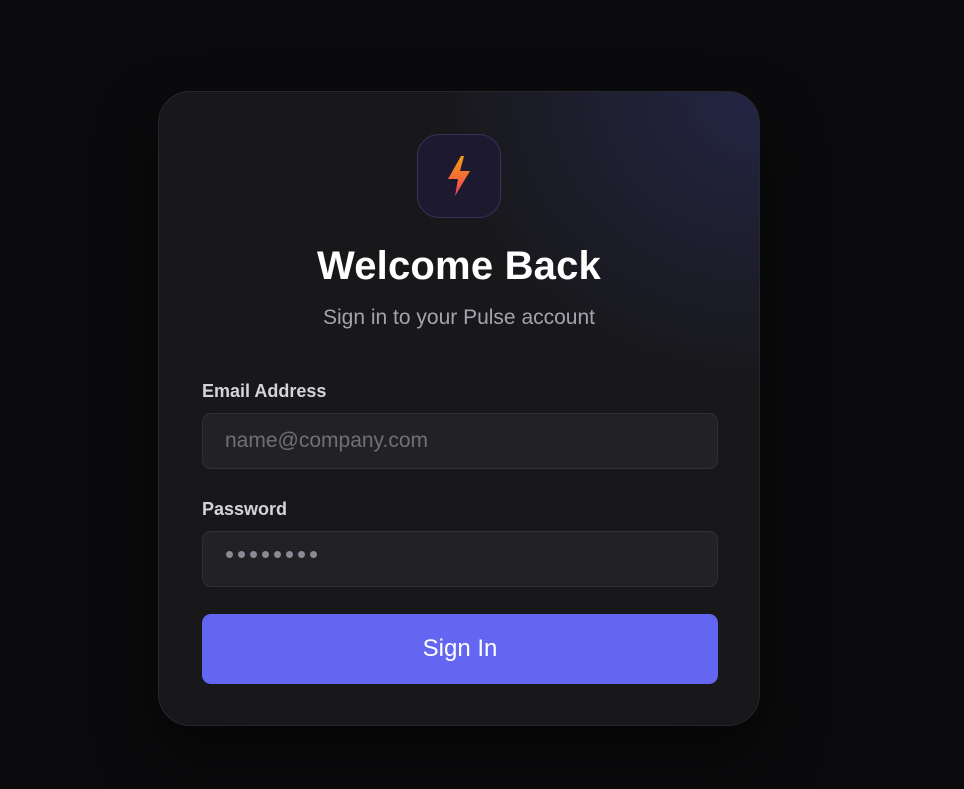  I want to click on lightning-bolt-icon, so click(459, 176).